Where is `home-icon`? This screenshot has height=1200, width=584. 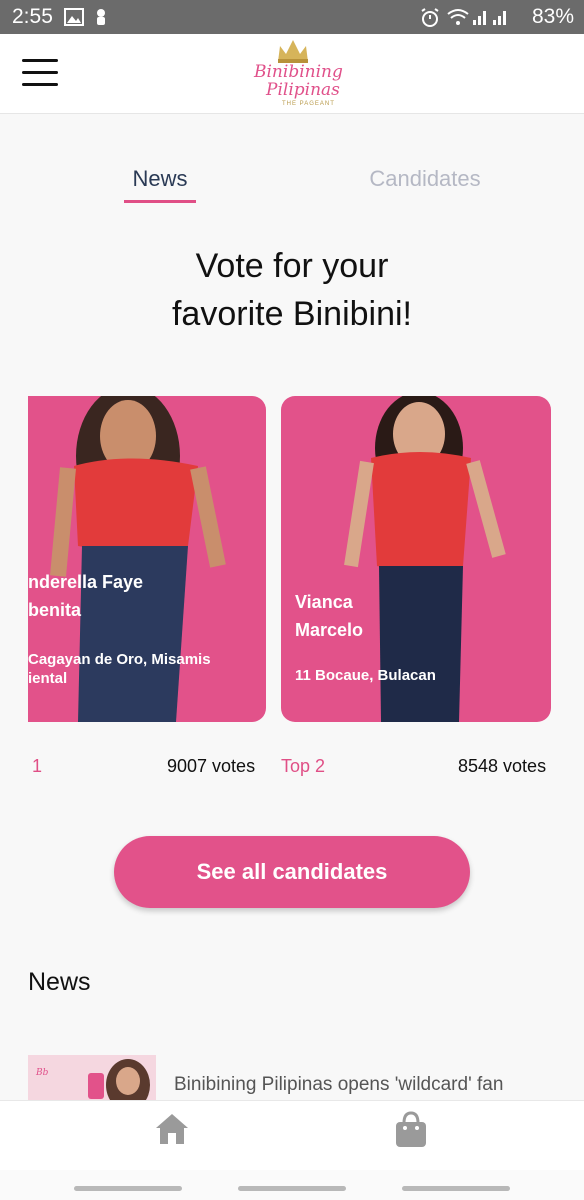
home-icon is located at coordinates (172, 1129).